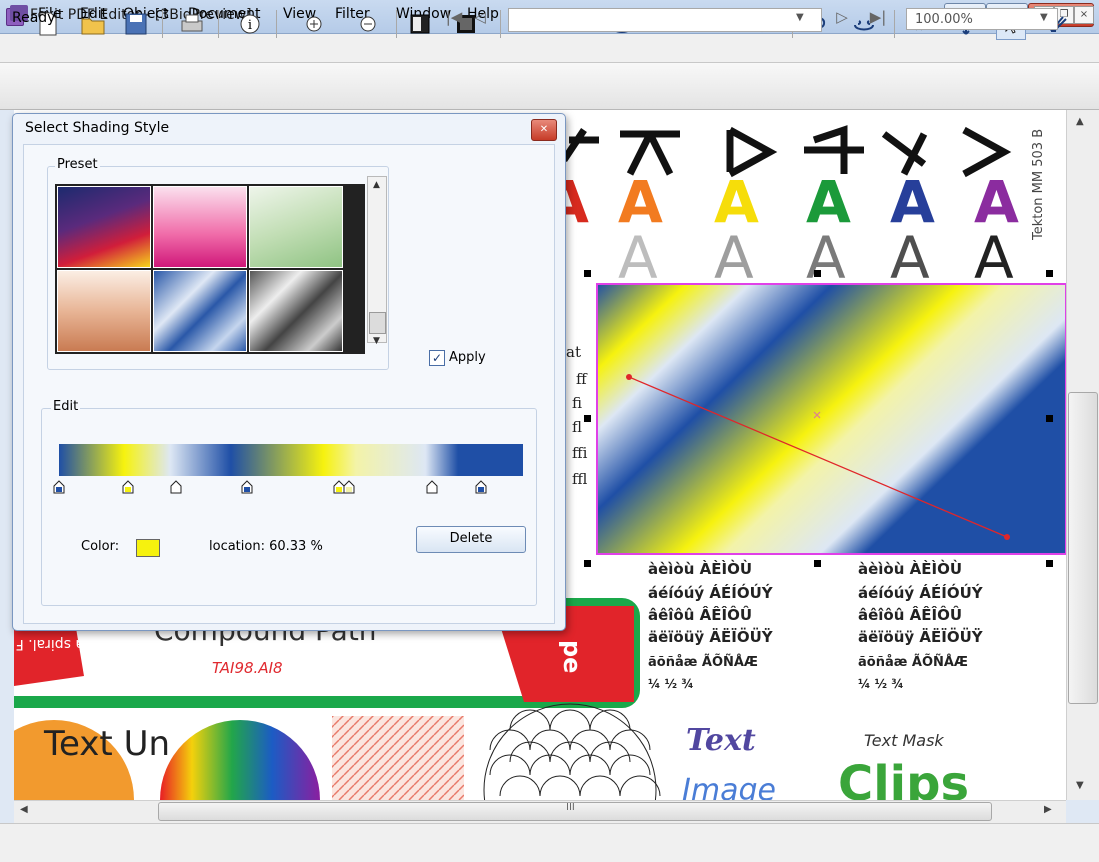  Describe the element at coordinates (800, 17) in the screenshot. I see `chevron-down-icon: ▼` at that location.